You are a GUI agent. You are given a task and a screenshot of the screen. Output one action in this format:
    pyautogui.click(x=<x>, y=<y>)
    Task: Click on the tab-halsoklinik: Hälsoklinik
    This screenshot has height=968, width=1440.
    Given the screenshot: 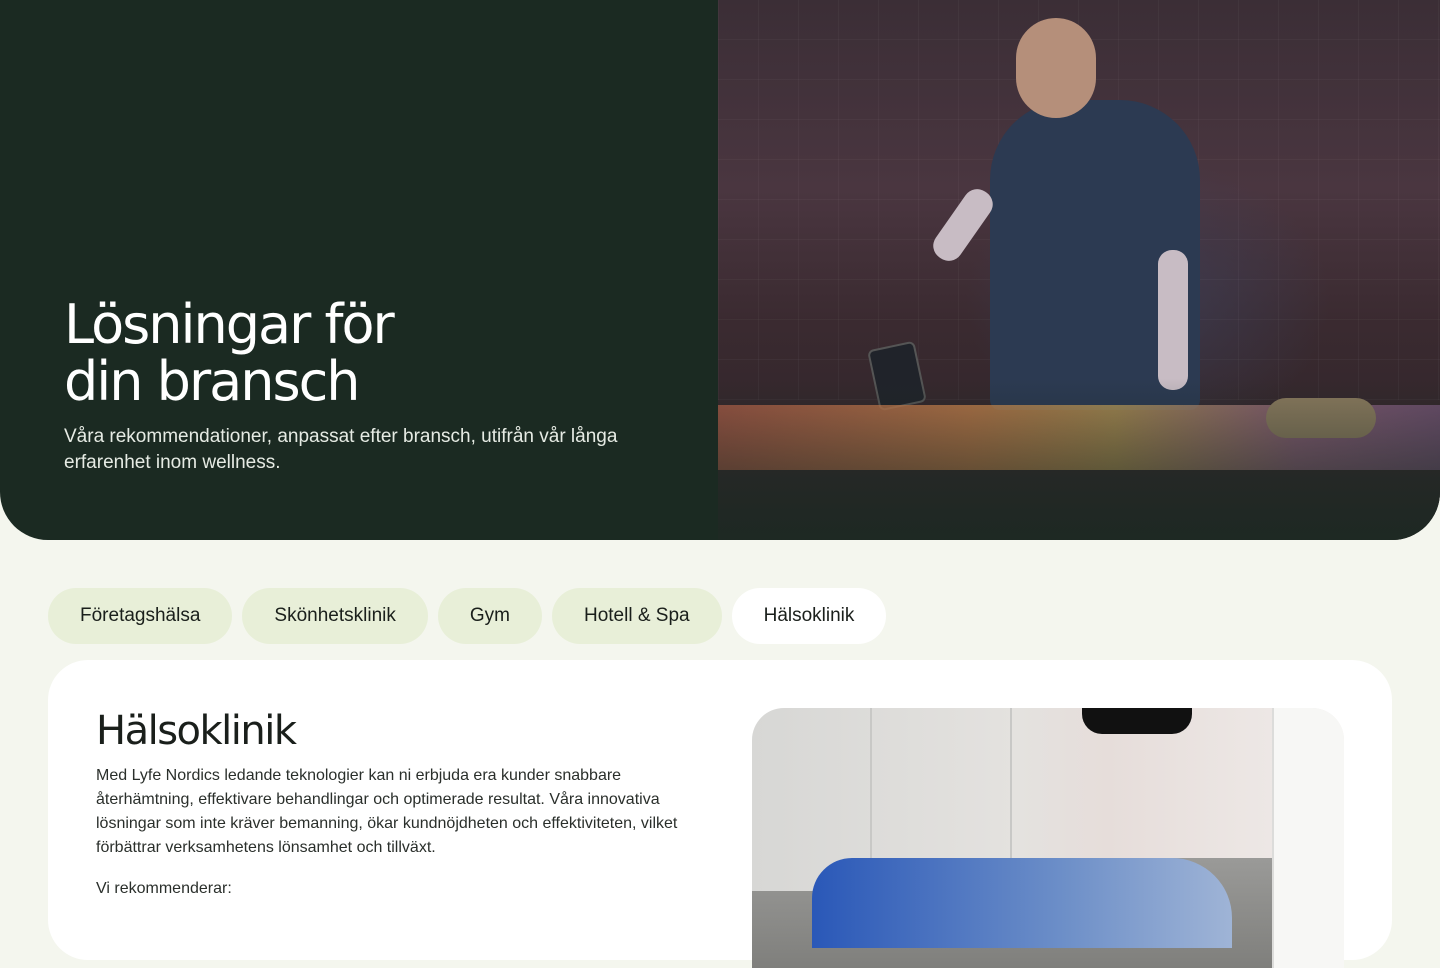 What is the action you would take?
    pyautogui.click(x=809, y=616)
    